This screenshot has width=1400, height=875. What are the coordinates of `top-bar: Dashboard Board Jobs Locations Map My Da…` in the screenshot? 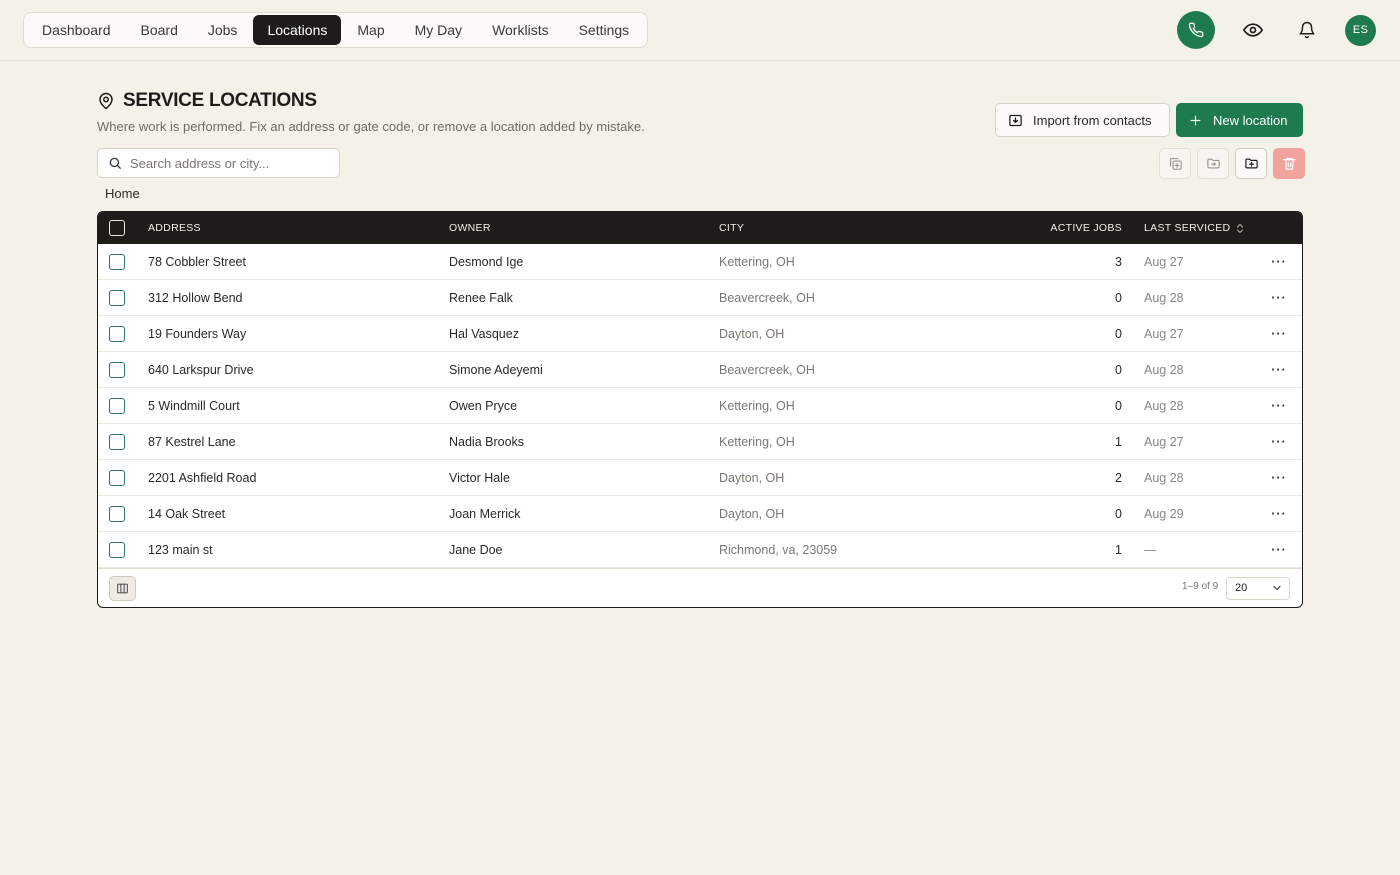 It's located at (700, 30).